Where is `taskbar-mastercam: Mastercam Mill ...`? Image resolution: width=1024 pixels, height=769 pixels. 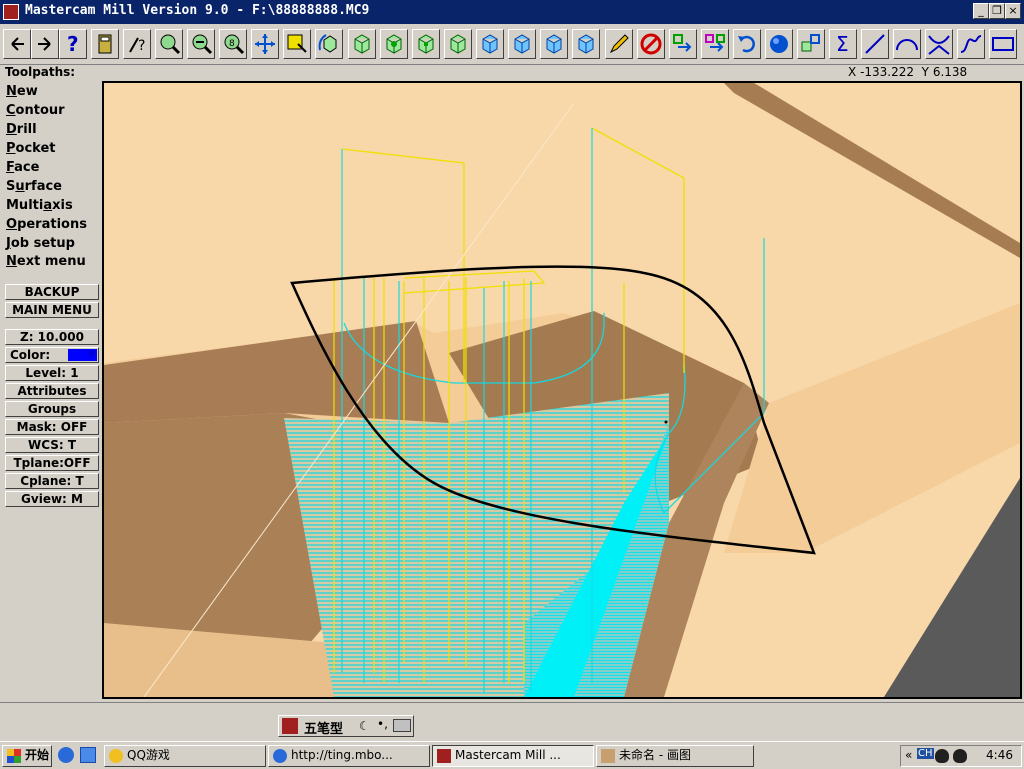 taskbar-mastercam: Mastercam Mill ... is located at coordinates (513, 756).